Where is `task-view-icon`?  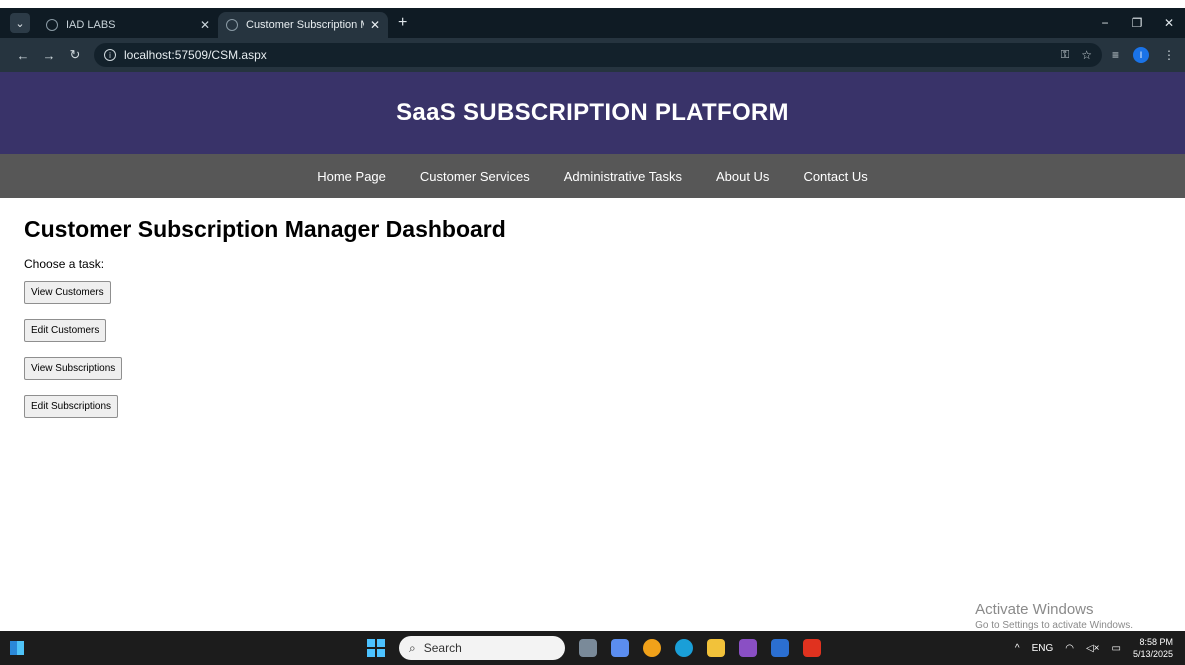 task-view-icon is located at coordinates (588, 648).